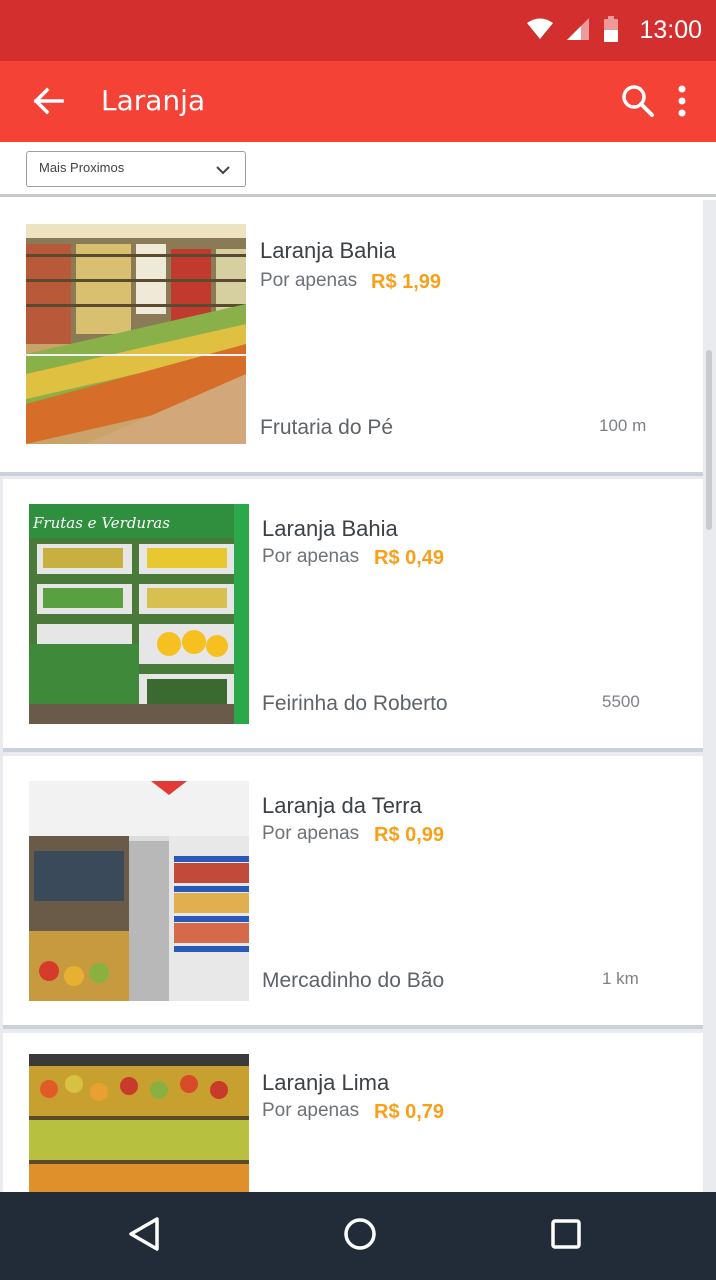 This screenshot has width=716, height=1280. I want to click on search-button, so click(638, 103).